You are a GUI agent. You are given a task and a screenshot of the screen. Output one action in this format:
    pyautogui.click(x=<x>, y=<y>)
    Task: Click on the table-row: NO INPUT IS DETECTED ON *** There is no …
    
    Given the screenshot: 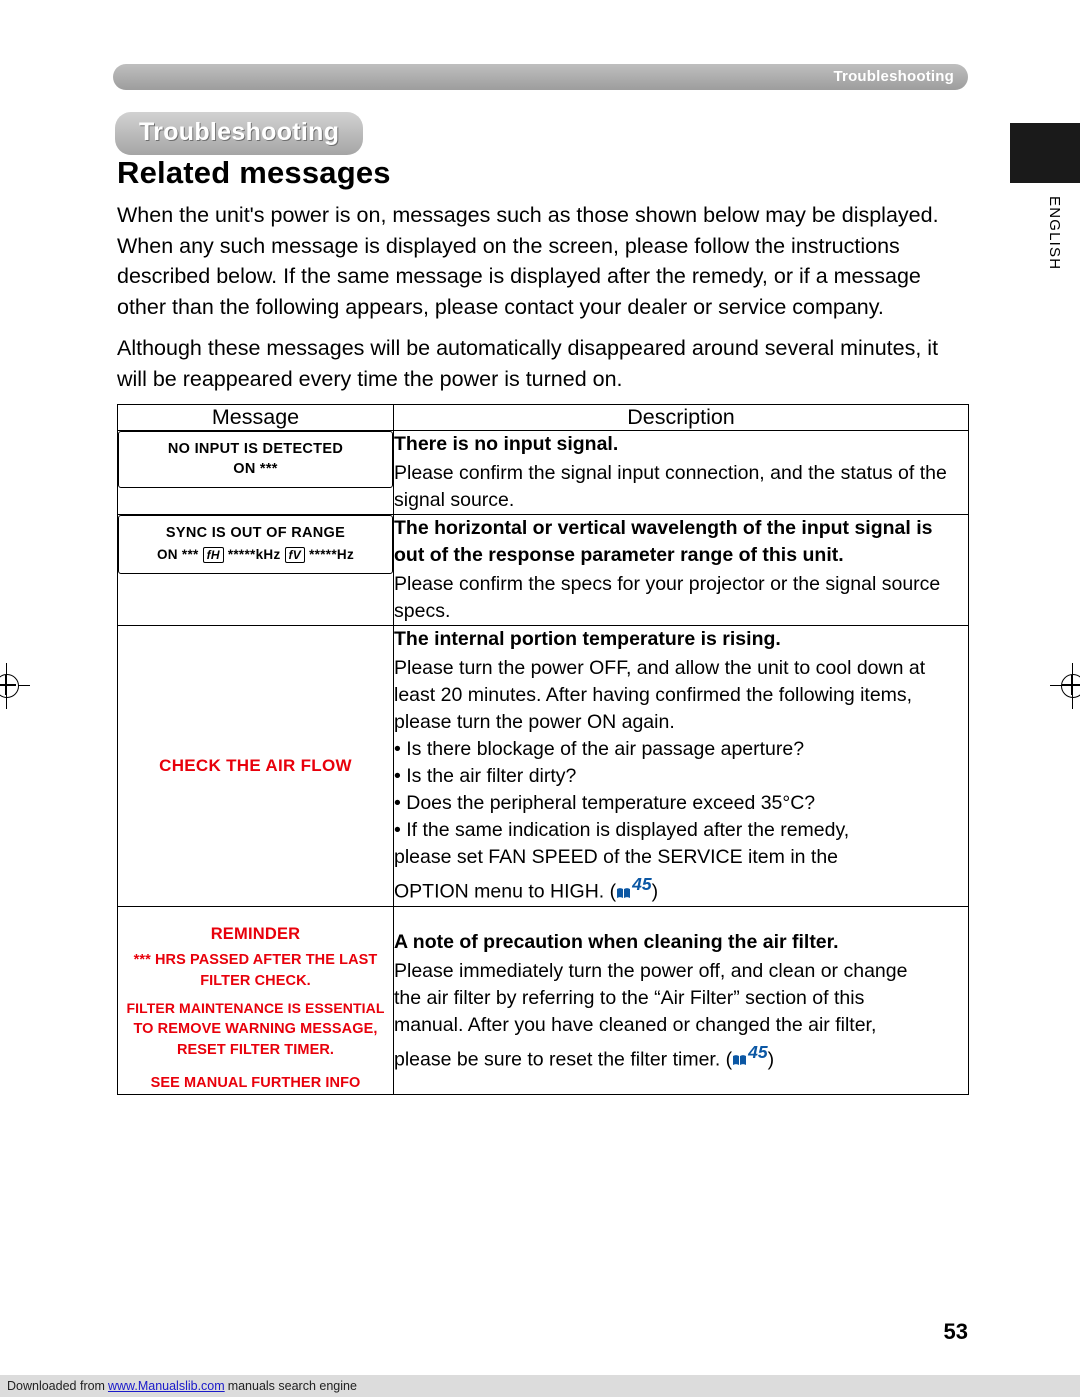 What is the action you would take?
    pyautogui.click(x=543, y=472)
    